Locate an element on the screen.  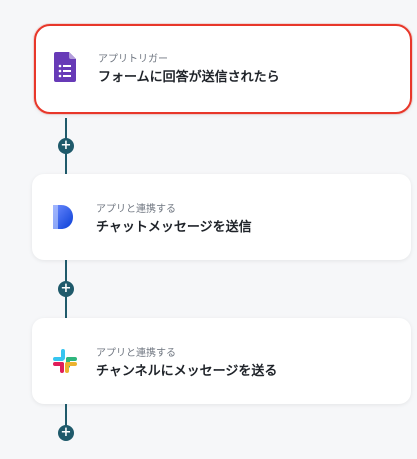
dify-icon is located at coordinates (65, 217).